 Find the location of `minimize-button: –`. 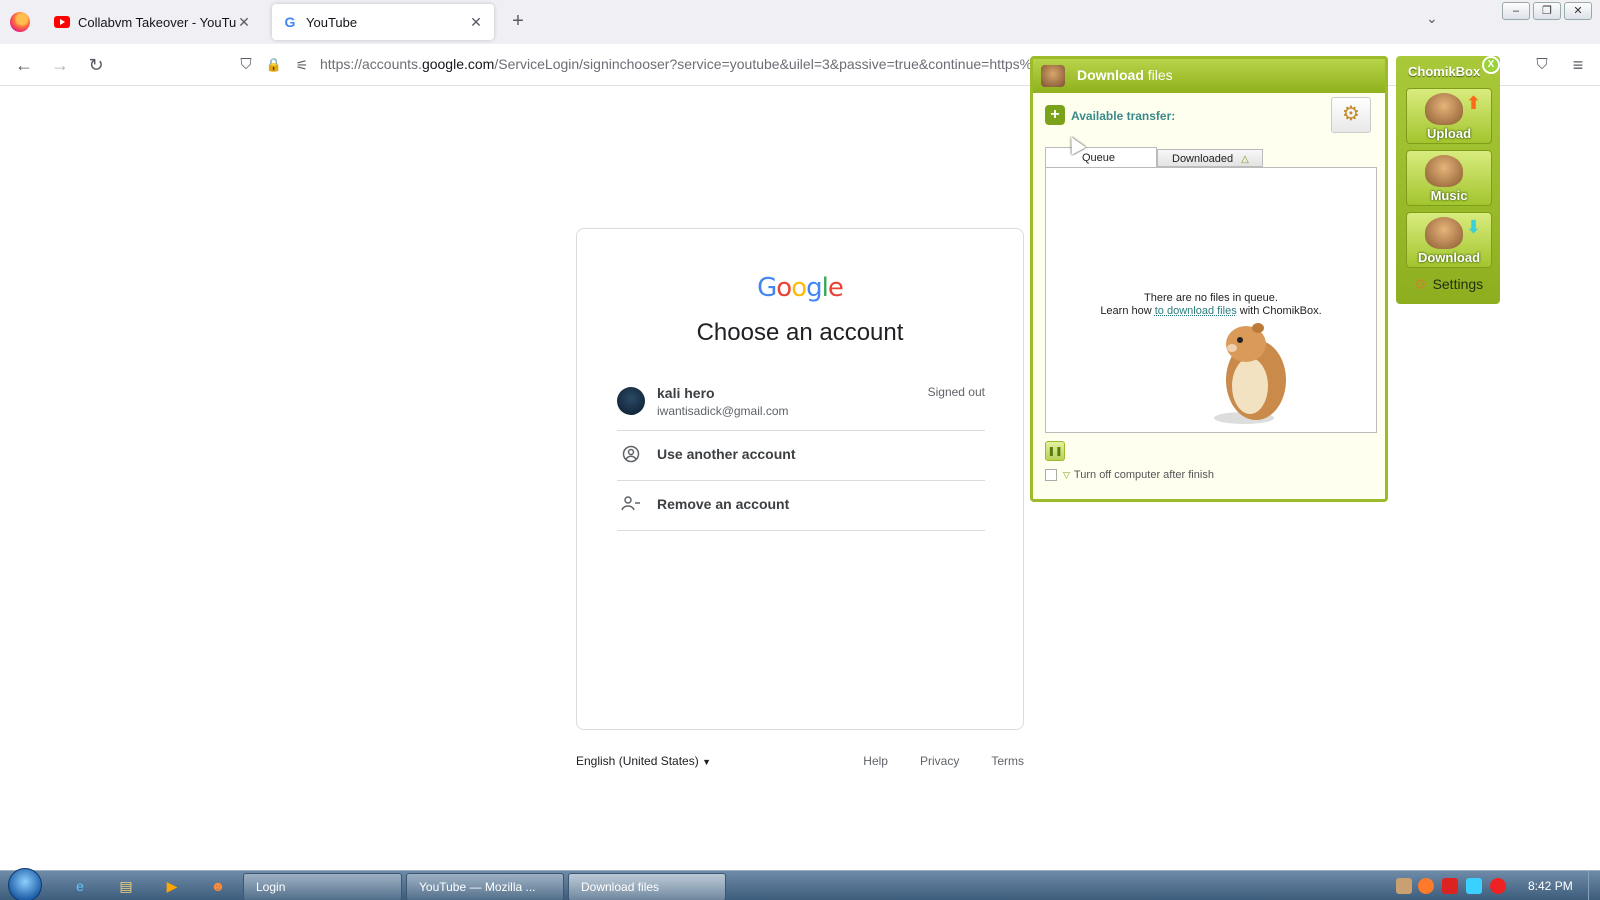

minimize-button: – is located at coordinates (1516, 11).